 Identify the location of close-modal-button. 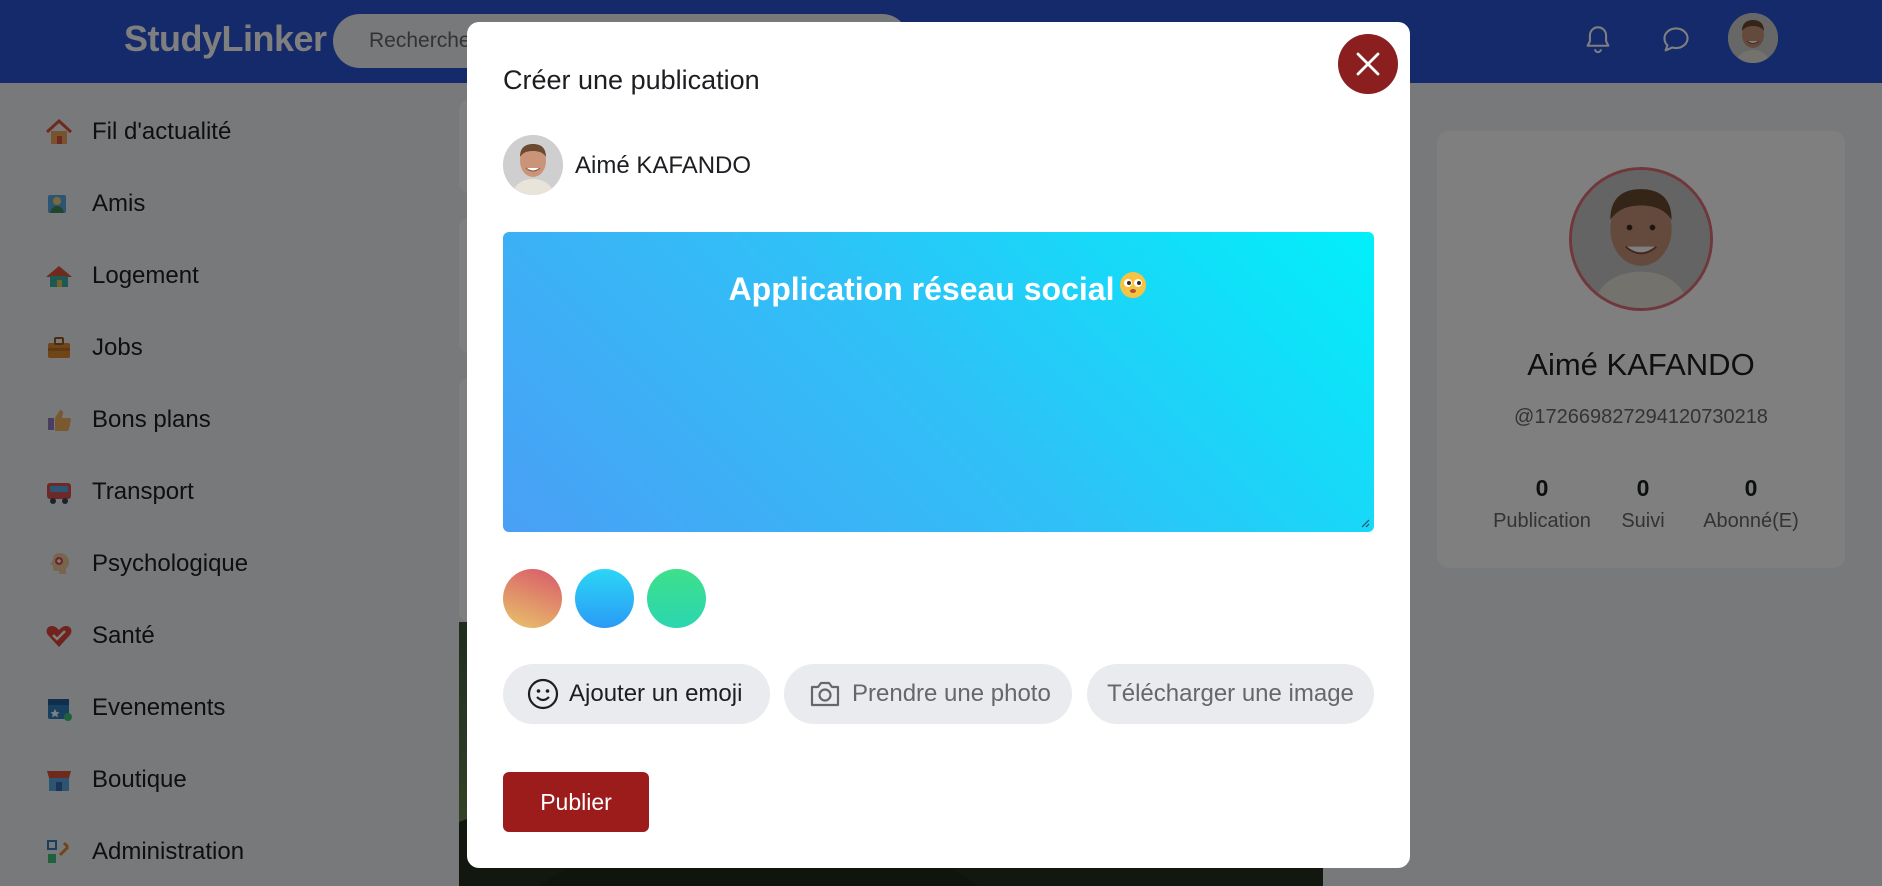
(1368, 64).